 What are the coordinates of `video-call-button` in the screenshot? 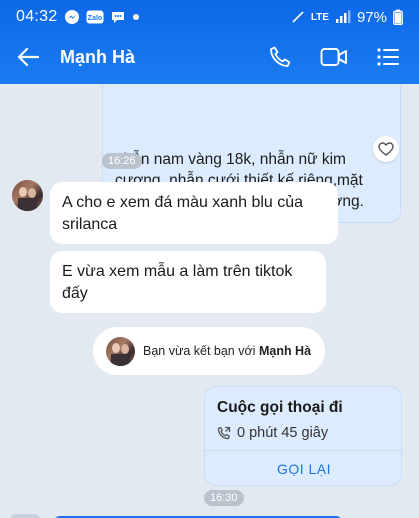 It's located at (334, 57).